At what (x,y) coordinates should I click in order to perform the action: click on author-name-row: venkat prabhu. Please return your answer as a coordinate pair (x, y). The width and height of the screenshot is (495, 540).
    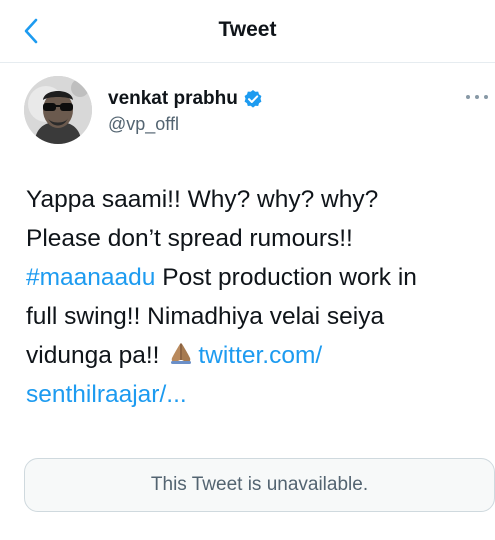
    Looking at the image, I should click on (185, 99).